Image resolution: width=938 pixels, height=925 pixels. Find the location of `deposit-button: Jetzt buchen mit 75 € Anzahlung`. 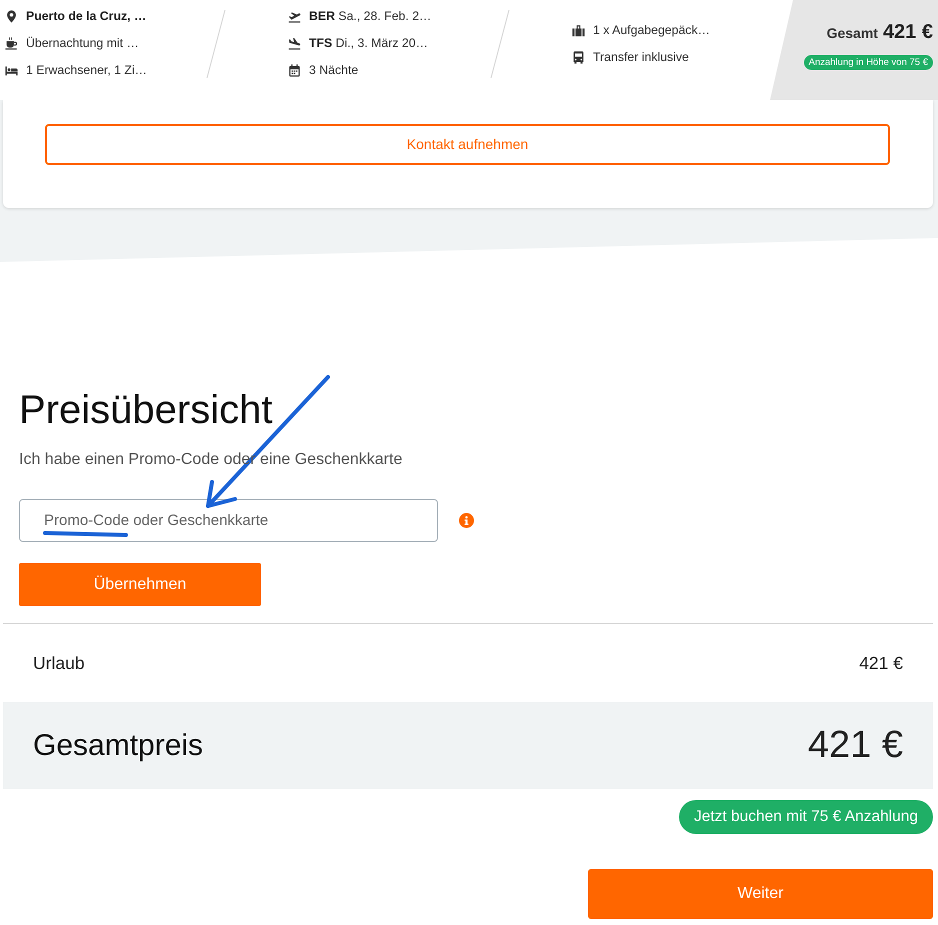

deposit-button: Jetzt buchen mit 75 € Anzahlung is located at coordinates (805, 817).